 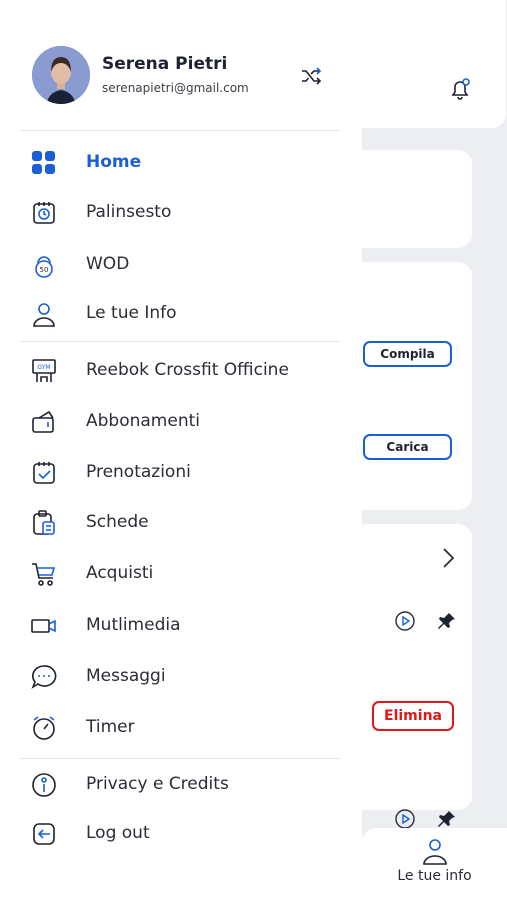 I want to click on menu-item-label: Privacy e Credits, so click(x=157, y=784).